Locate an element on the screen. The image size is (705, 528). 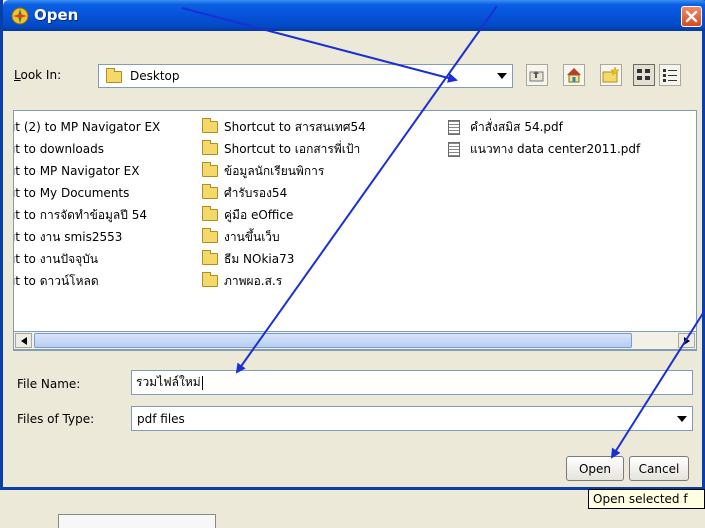
open-button: Open is located at coordinates (595, 468).